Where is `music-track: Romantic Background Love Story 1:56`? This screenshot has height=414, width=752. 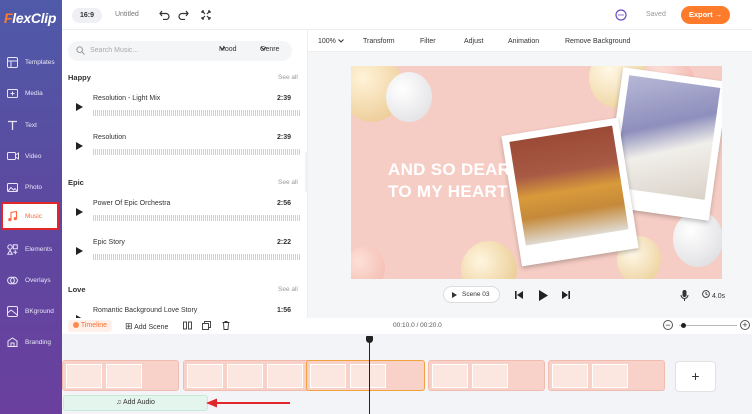
music-track: Romantic Background Love Story 1:56 is located at coordinates (185, 309).